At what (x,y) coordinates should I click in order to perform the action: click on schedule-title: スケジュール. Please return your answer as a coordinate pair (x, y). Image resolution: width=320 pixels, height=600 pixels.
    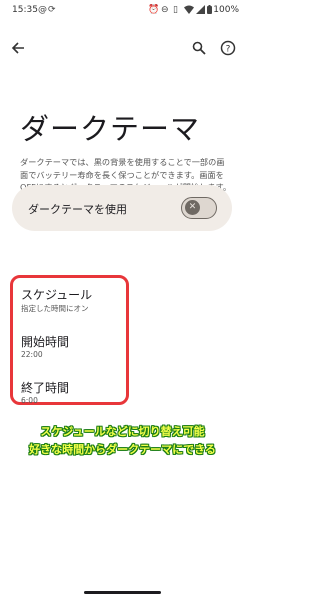
    Looking at the image, I should click on (57, 295).